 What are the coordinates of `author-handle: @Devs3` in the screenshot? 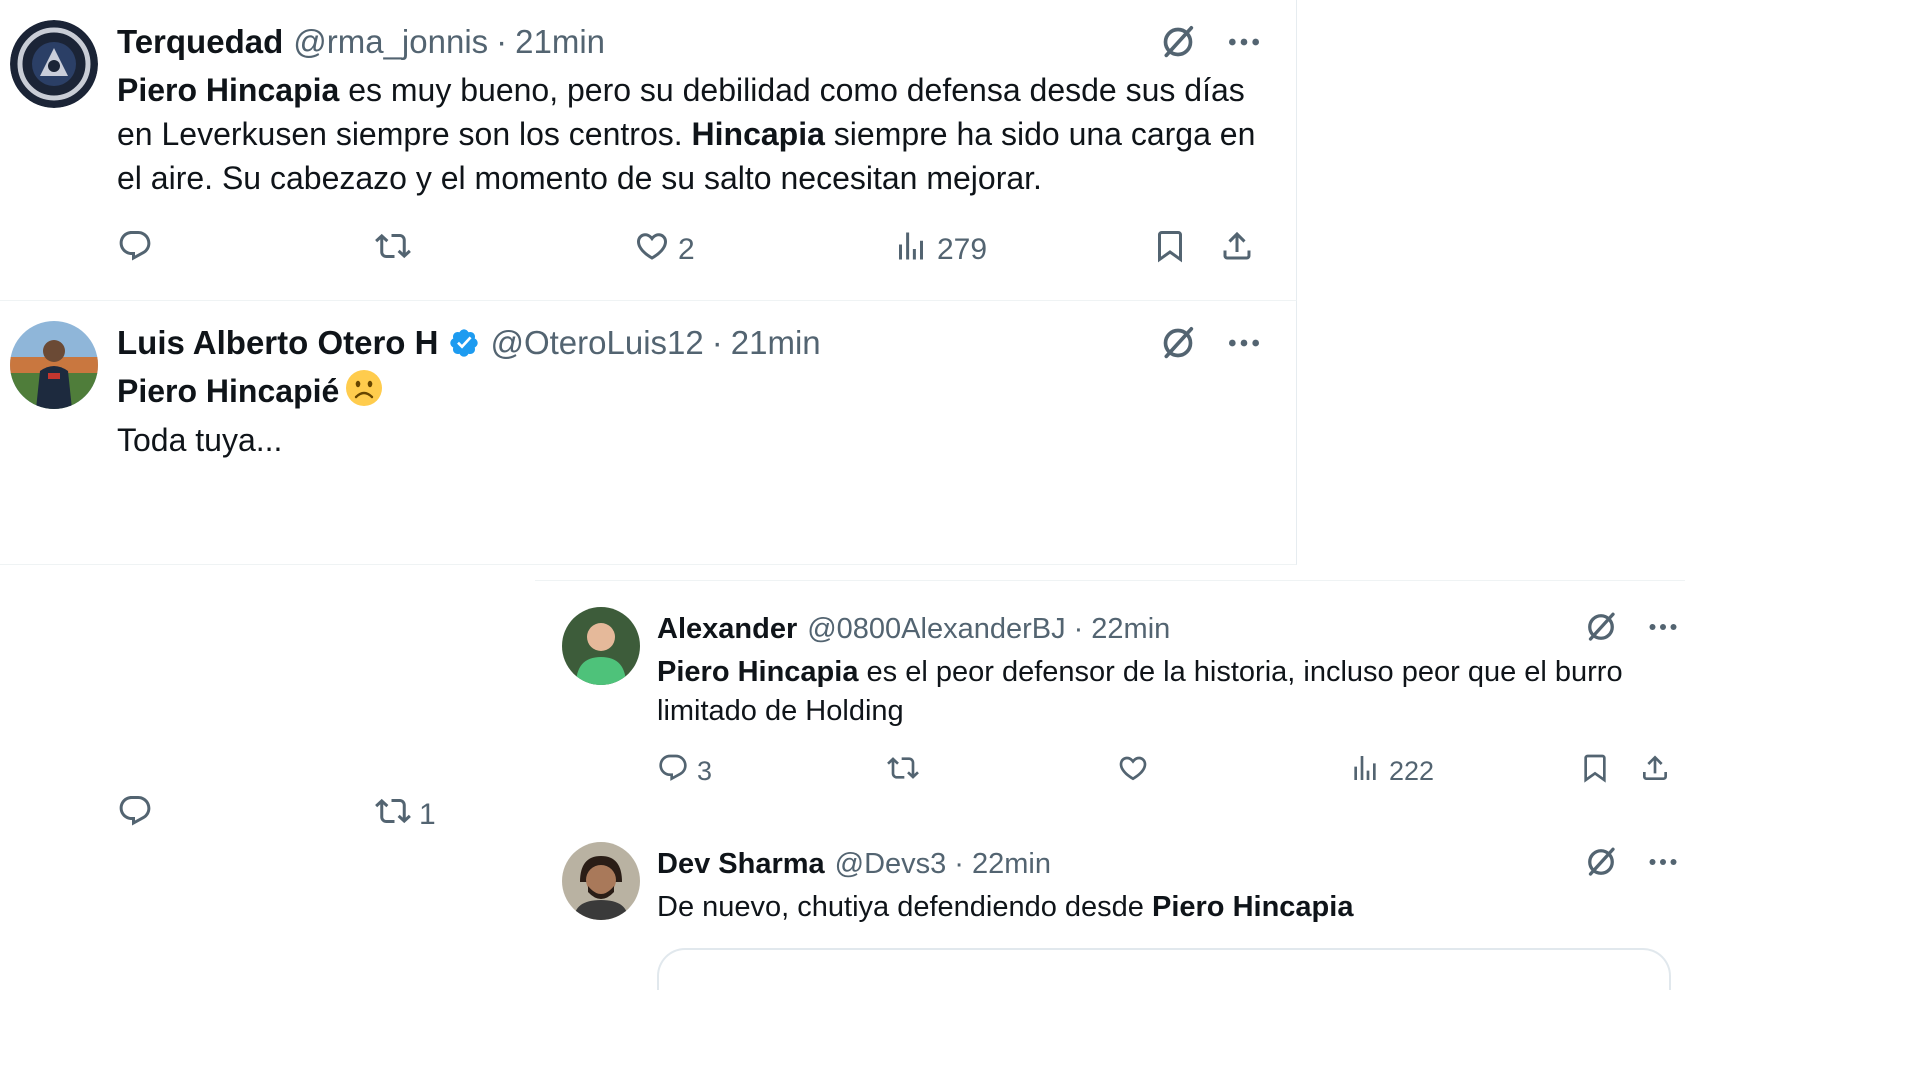 It's located at (891, 864).